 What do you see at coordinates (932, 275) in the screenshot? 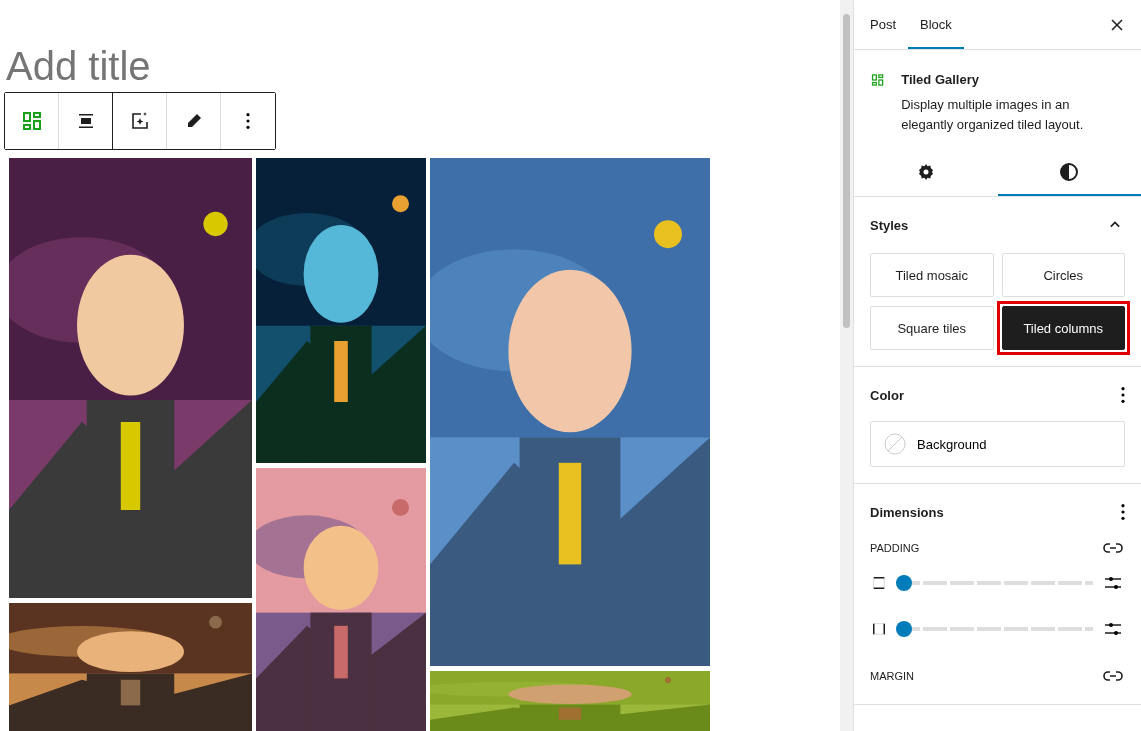
I see `style-option: Tiled mosaic` at bounding box center [932, 275].